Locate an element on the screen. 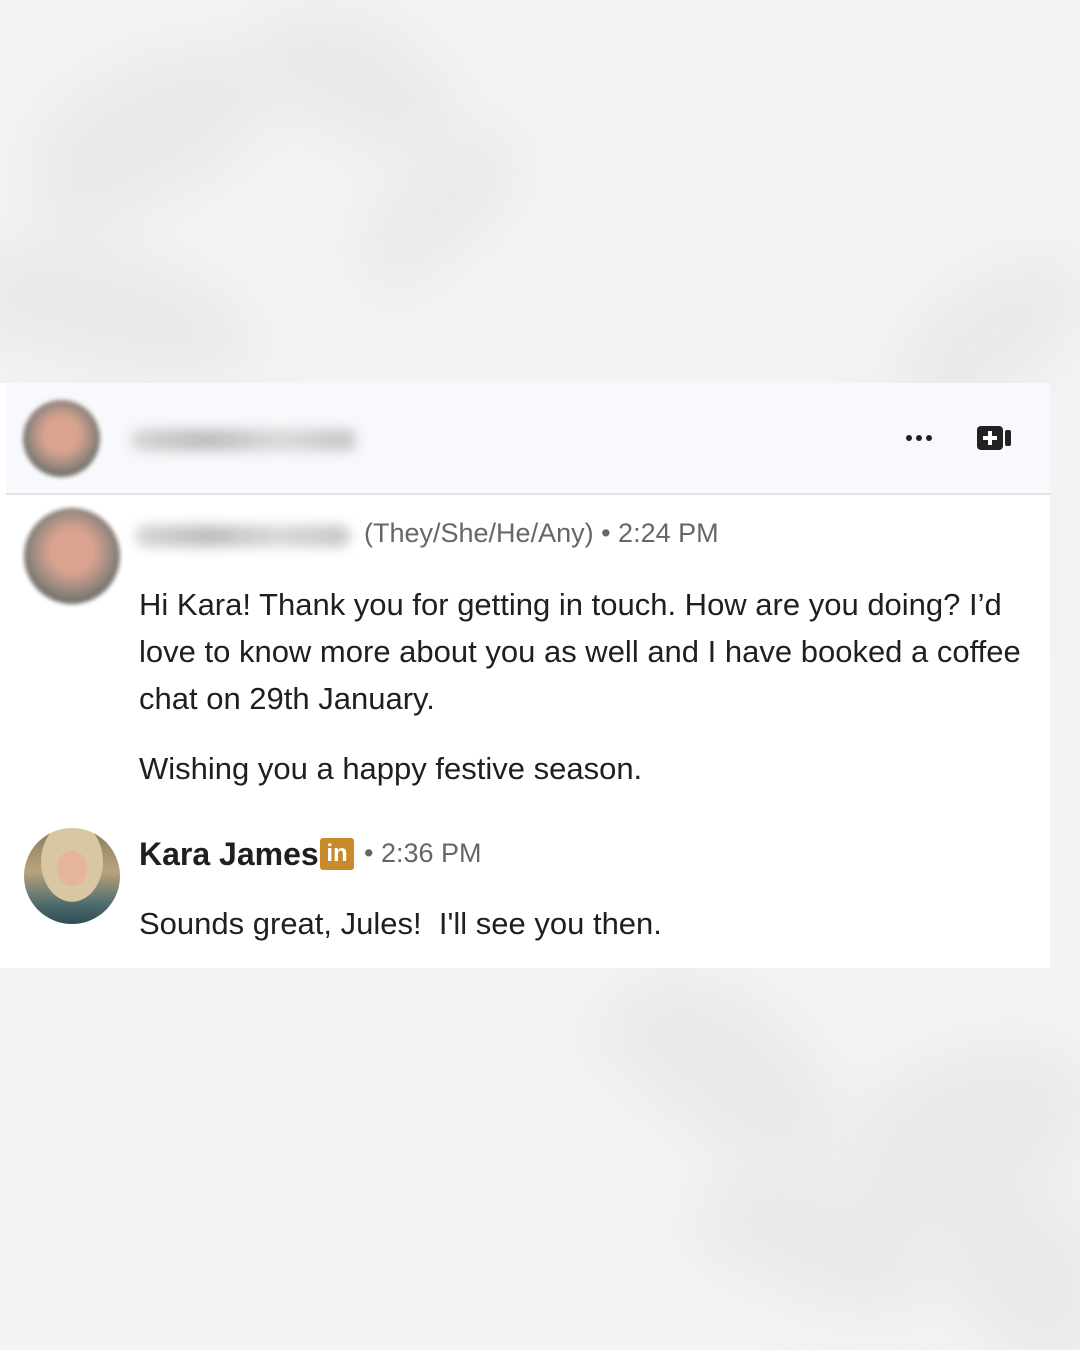 This screenshot has width=1080, height=1350. message-time: • 2:36 PM is located at coordinates (423, 853).